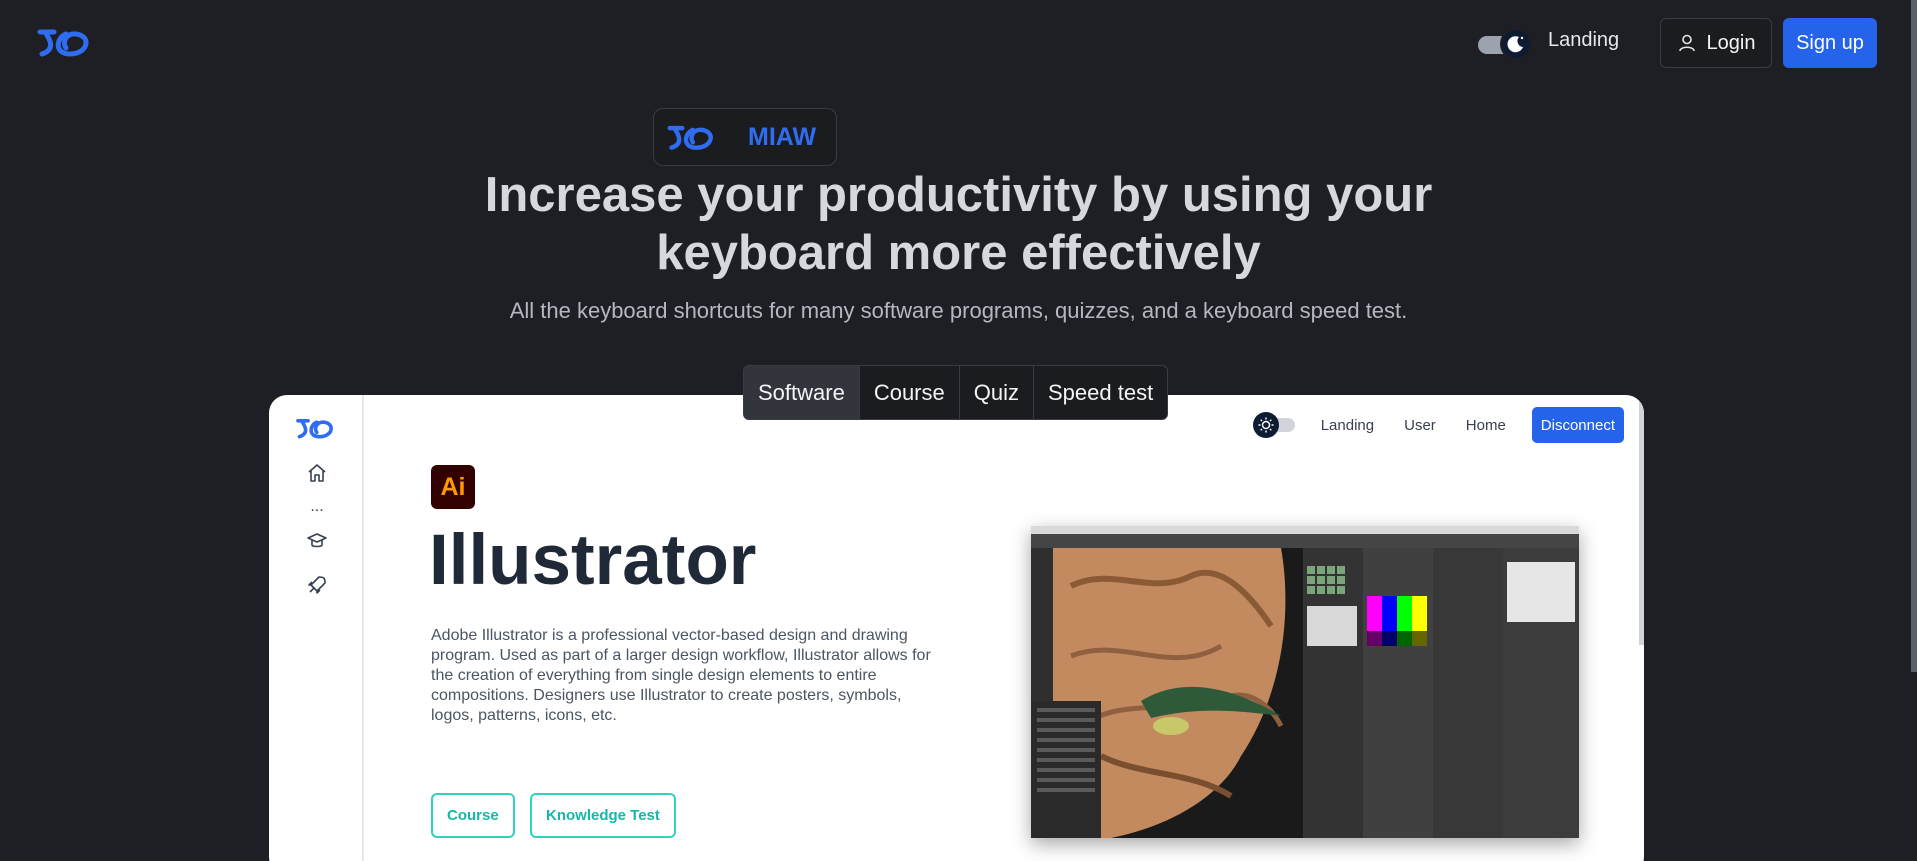 This screenshot has width=1917, height=861. I want to click on badge-text: MIAW, so click(782, 136).